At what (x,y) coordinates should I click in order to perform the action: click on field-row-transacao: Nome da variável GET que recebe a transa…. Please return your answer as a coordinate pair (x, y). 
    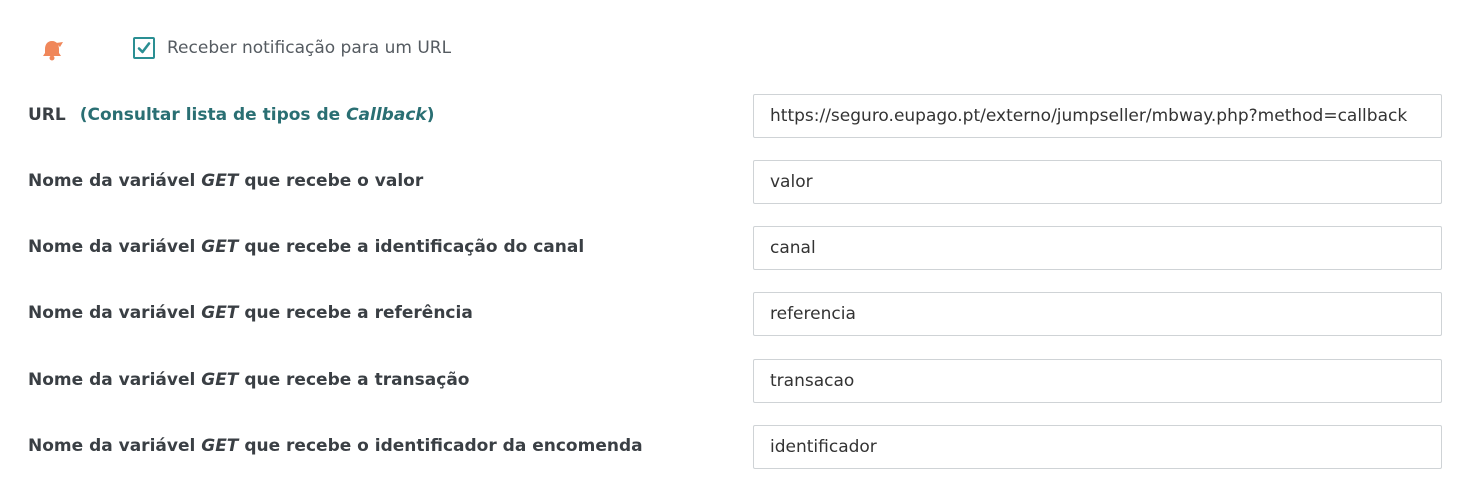
    Looking at the image, I should click on (741, 381).